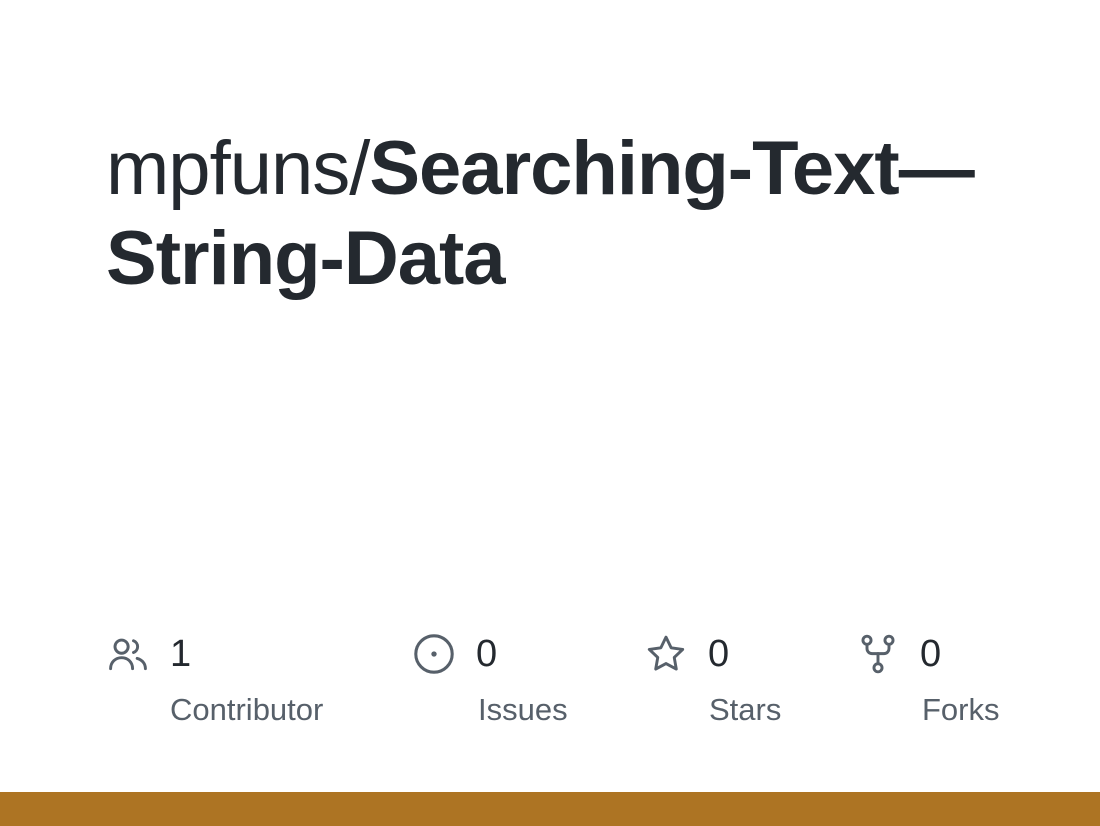 This screenshot has height=826, width=1100. I want to click on star-icon, so click(666, 654).